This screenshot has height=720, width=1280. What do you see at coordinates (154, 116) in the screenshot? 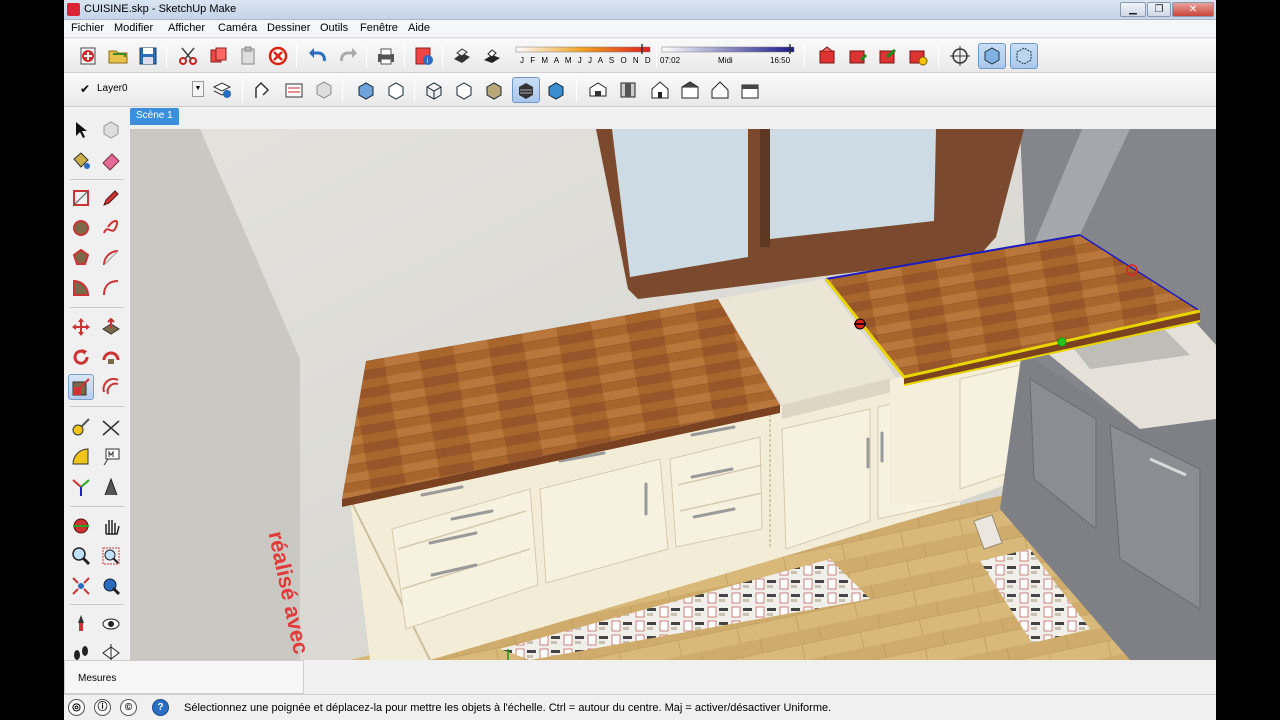
I see `scene-tab: Scène 1` at bounding box center [154, 116].